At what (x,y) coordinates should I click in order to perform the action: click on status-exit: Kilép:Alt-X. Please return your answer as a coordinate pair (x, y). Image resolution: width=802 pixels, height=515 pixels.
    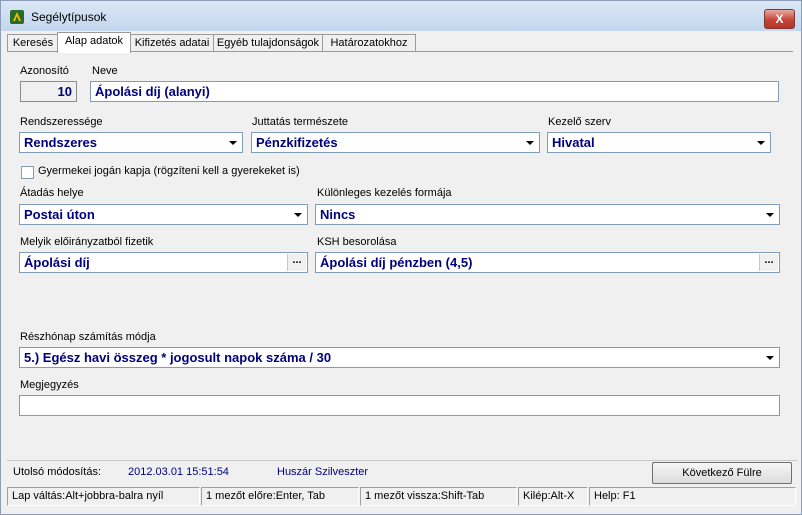
    Looking at the image, I should click on (553, 496).